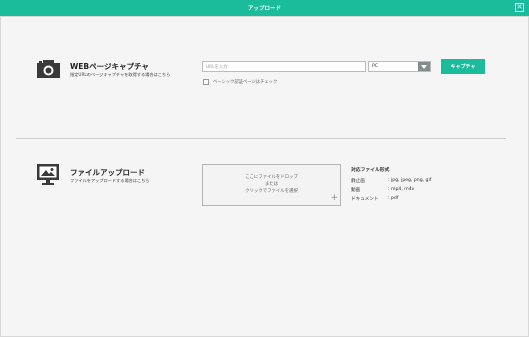  I want to click on format-label-document: ドキュメント, so click(365, 199).